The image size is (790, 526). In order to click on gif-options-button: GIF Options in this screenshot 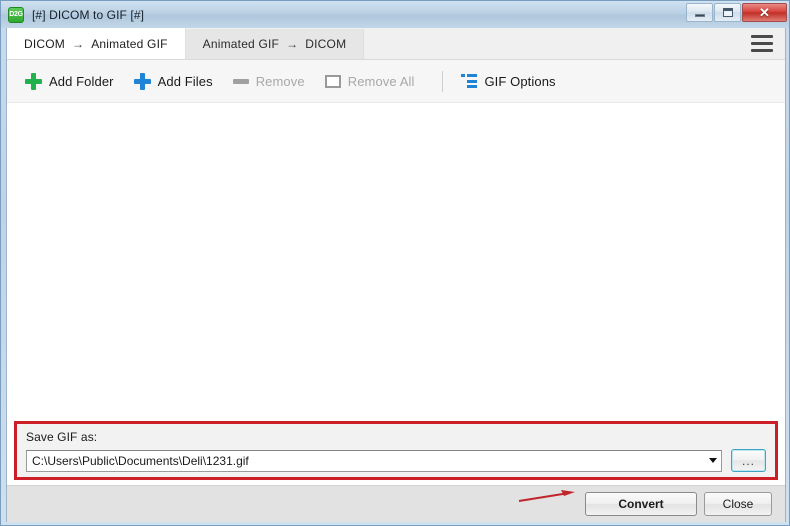, I will do `click(512, 81)`.